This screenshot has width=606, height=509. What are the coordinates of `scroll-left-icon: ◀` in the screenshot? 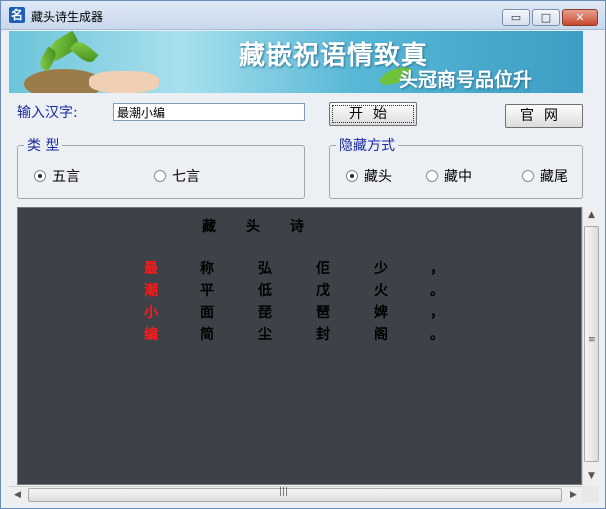 It's located at (17, 495).